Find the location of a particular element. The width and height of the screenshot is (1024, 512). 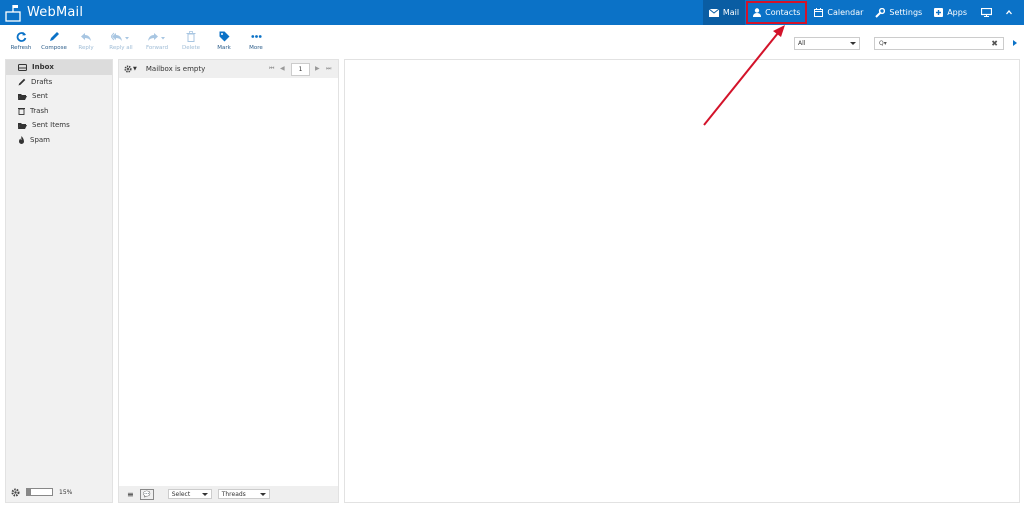

reply-all-icon is located at coordinates (120, 36).